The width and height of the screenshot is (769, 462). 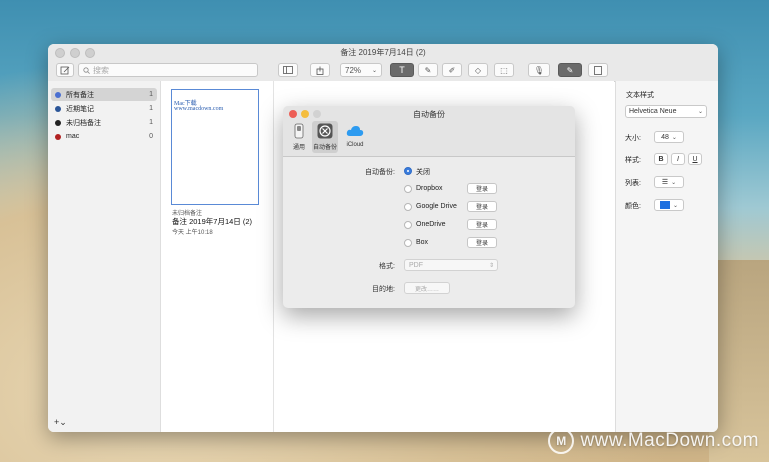 I want to click on format-select: PDF ⇕, so click(x=451, y=265).